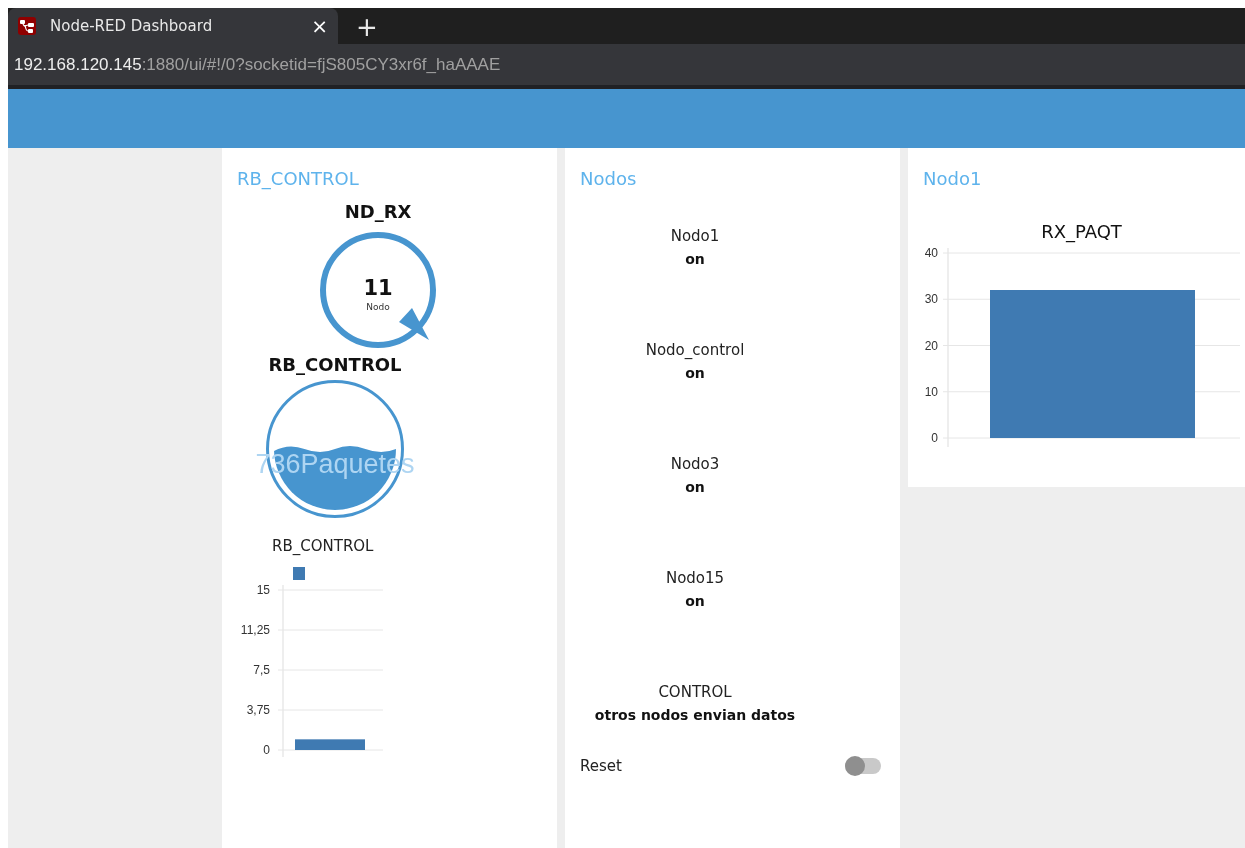 Image resolution: width=1245 pixels, height=848 pixels. I want to click on close-tab-button: ×, so click(319, 26).